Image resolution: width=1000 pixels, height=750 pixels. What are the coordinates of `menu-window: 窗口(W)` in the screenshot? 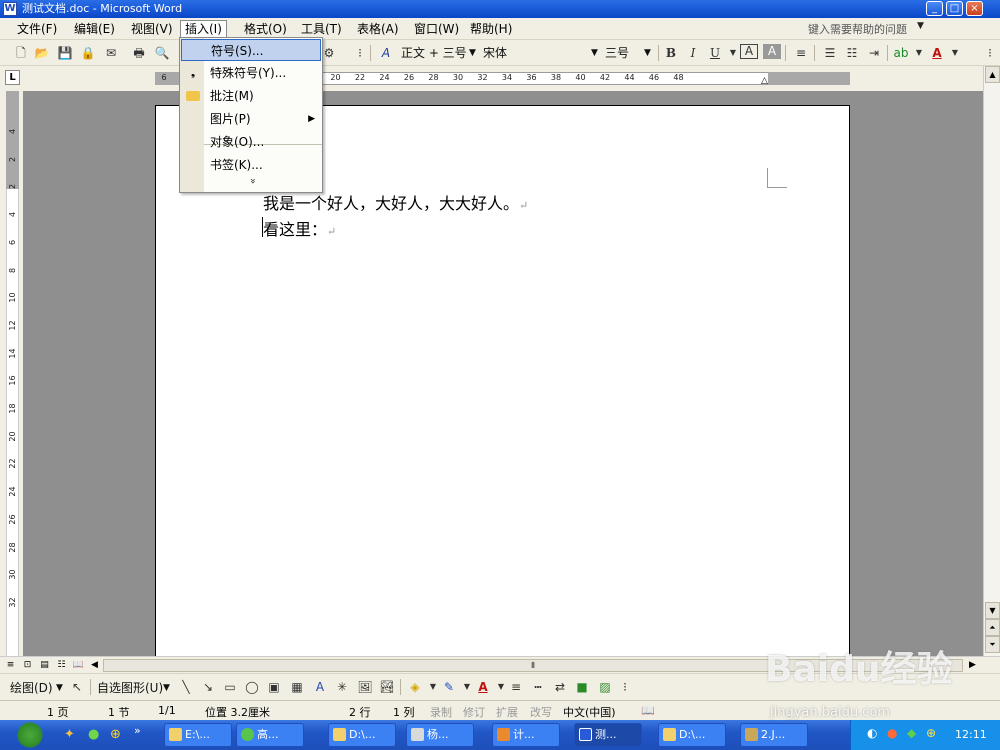 It's located at (436, 29).